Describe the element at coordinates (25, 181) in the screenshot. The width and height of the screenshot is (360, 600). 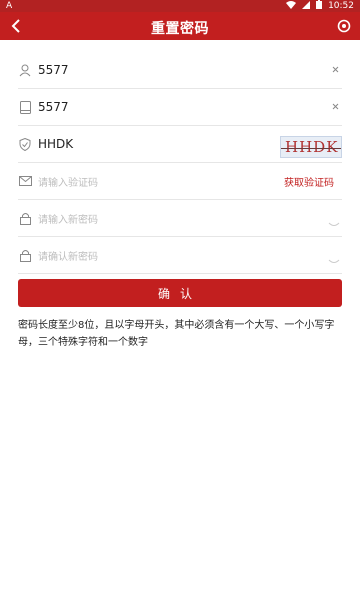
I see `mail-icon` at that location.